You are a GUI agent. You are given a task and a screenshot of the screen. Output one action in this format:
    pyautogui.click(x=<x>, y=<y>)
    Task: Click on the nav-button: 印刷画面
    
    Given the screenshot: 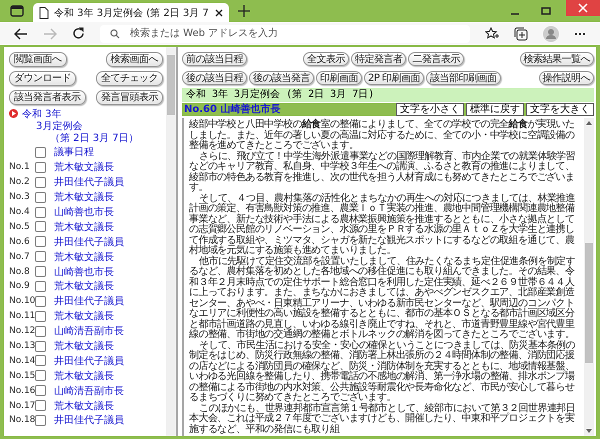 What is the action you would take?
    pyautogui.click(x=339, y=78)
    